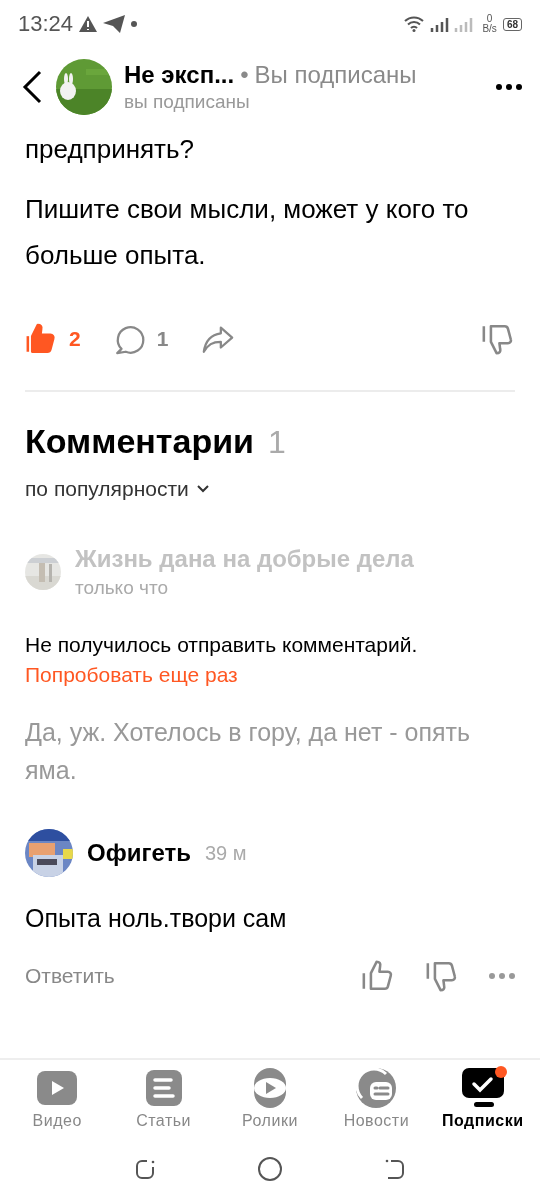  What do you see at coordinates (139, 441) in the screenshot?
I see `comments-title: Комментарии` at bounding box center [139, 441].